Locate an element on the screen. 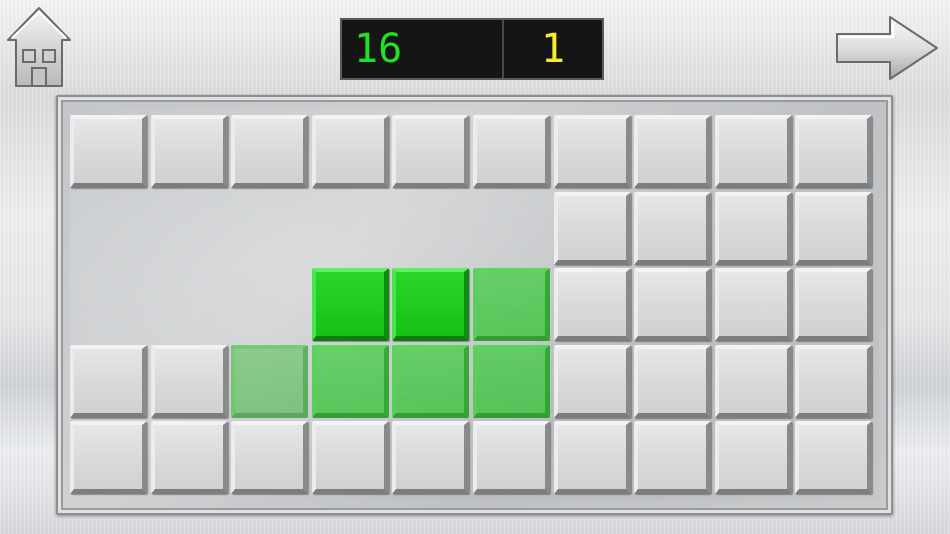  right-arrow-icon is located at coordinates (887, 48).